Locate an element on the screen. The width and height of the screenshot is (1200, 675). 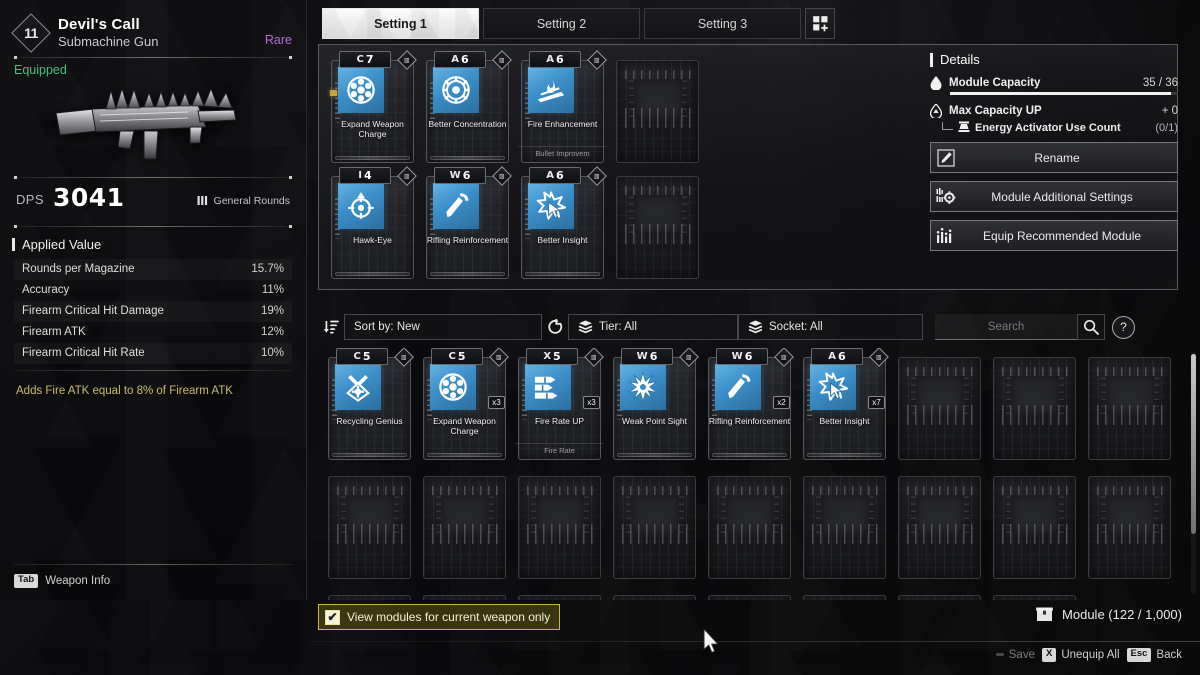
module-cost-badge: W 6 is located at coordinates (460, 175).